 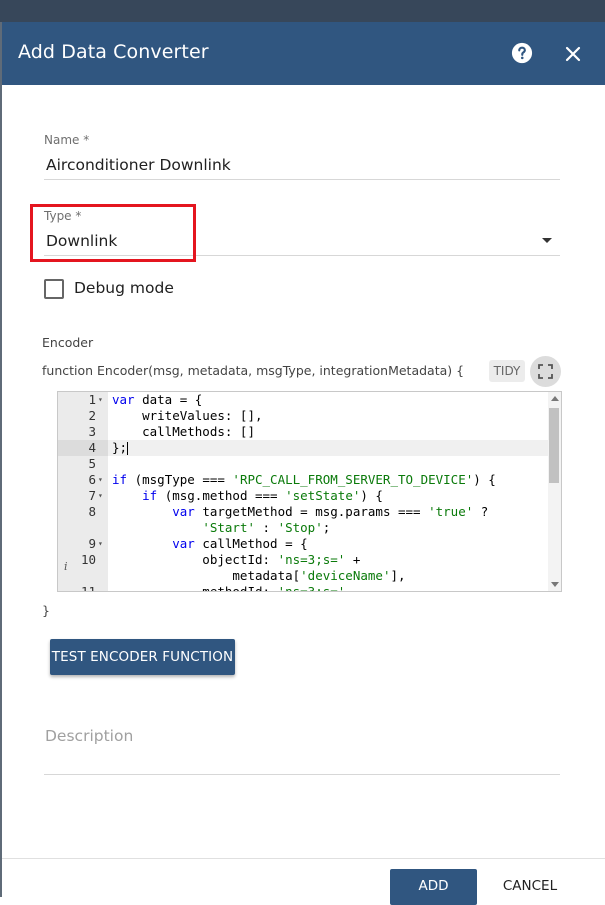 What do you see at coordinates (124, 288) in the screenshot?
I see `debug-mode-label: Debug mode` at bounding box center [124, 288].